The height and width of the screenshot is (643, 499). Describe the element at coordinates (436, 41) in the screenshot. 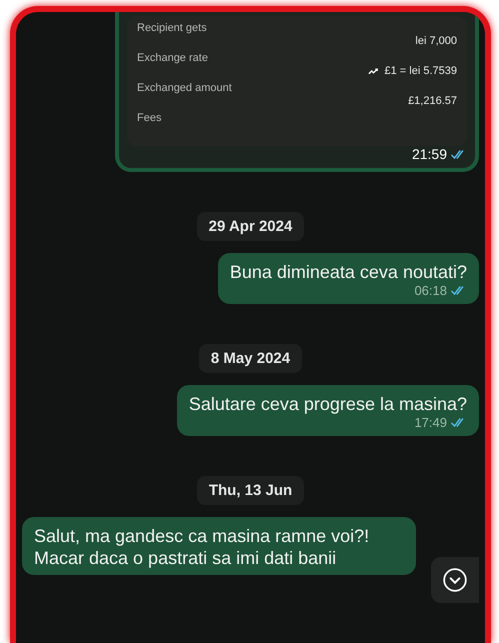

I see `detail-value: lei 7,000` at that location.